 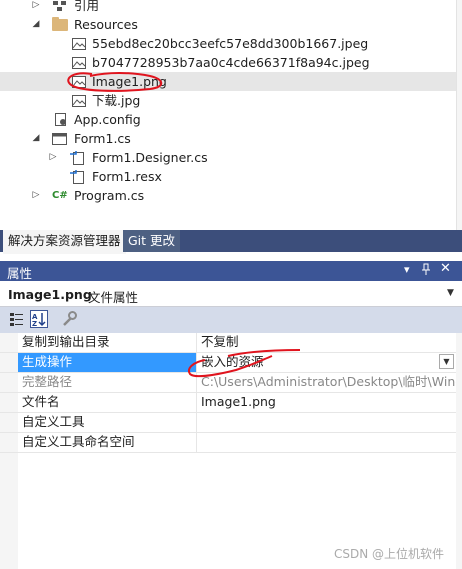 I want to click on alphabetical-sort-icon: AZ, so click(x=39, y=319).